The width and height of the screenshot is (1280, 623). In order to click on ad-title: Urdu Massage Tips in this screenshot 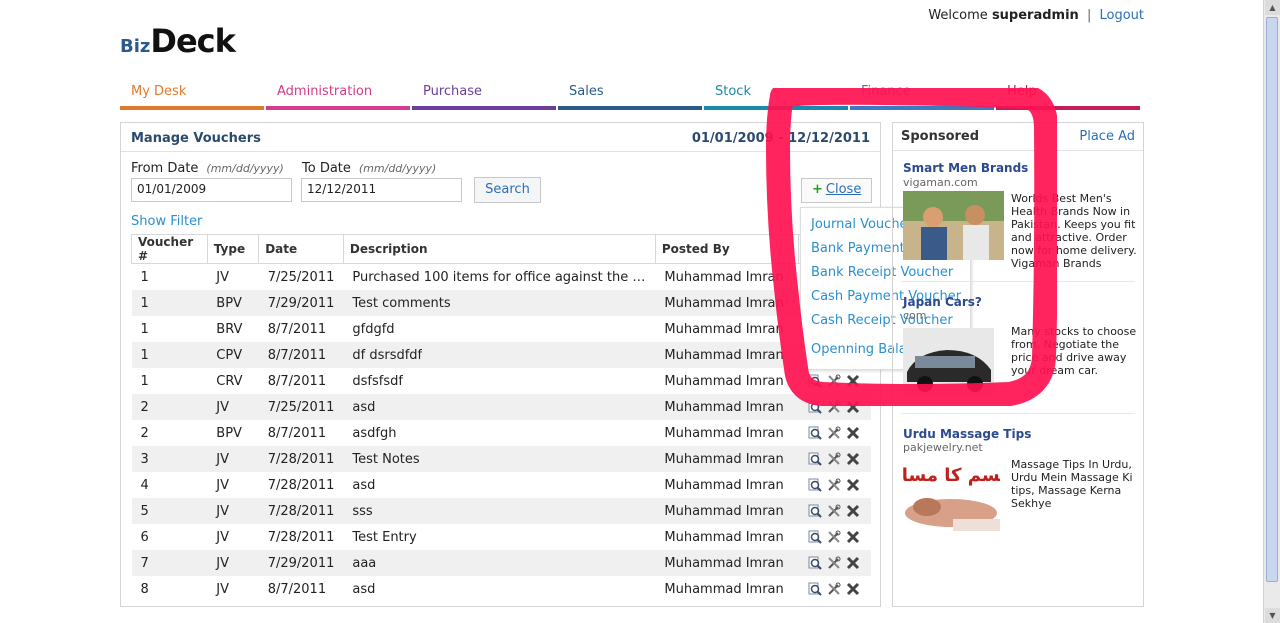, I will do `click(967, 434)`.